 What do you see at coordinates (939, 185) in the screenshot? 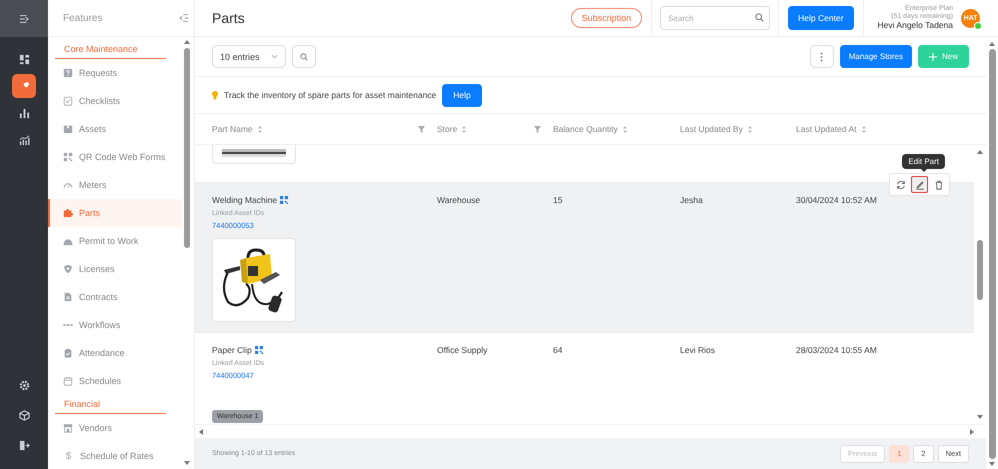
I see `trash-icon` at bounding box center [939, 185].